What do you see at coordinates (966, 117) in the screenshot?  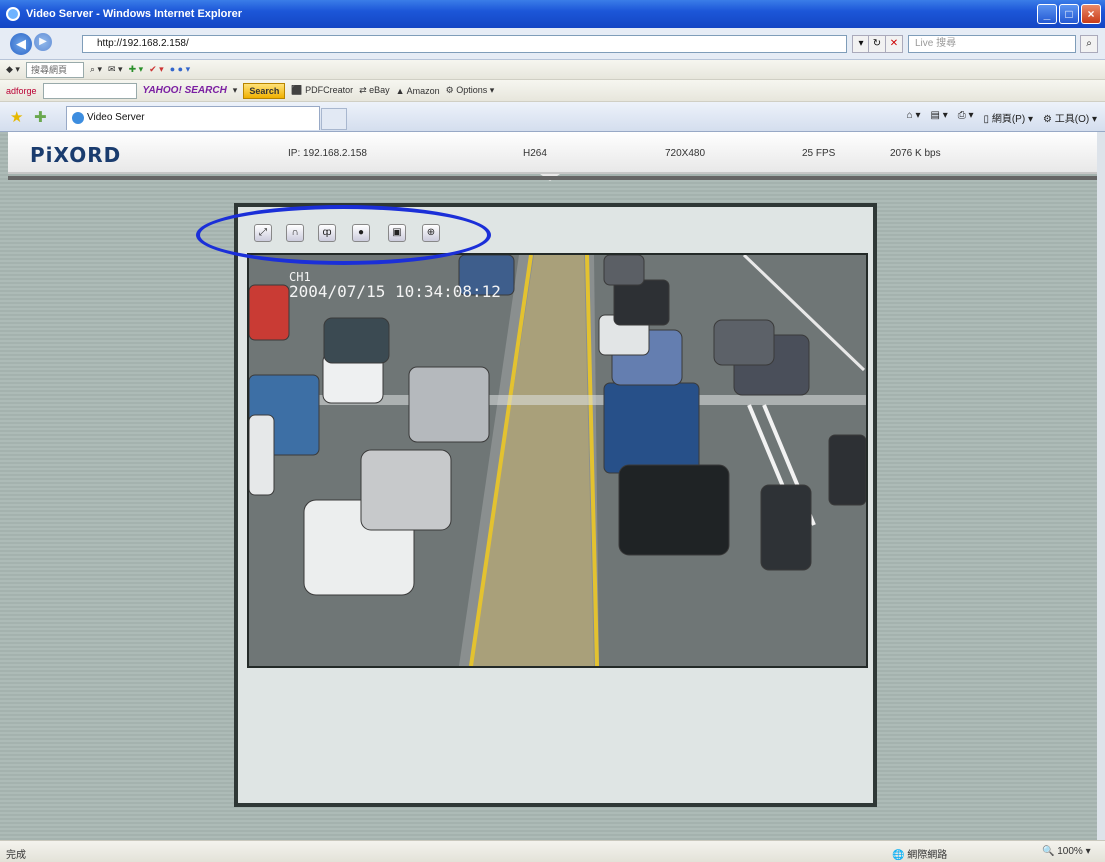 I see `print-icon: ⎙ ▾` at bounding box center [966, 117].